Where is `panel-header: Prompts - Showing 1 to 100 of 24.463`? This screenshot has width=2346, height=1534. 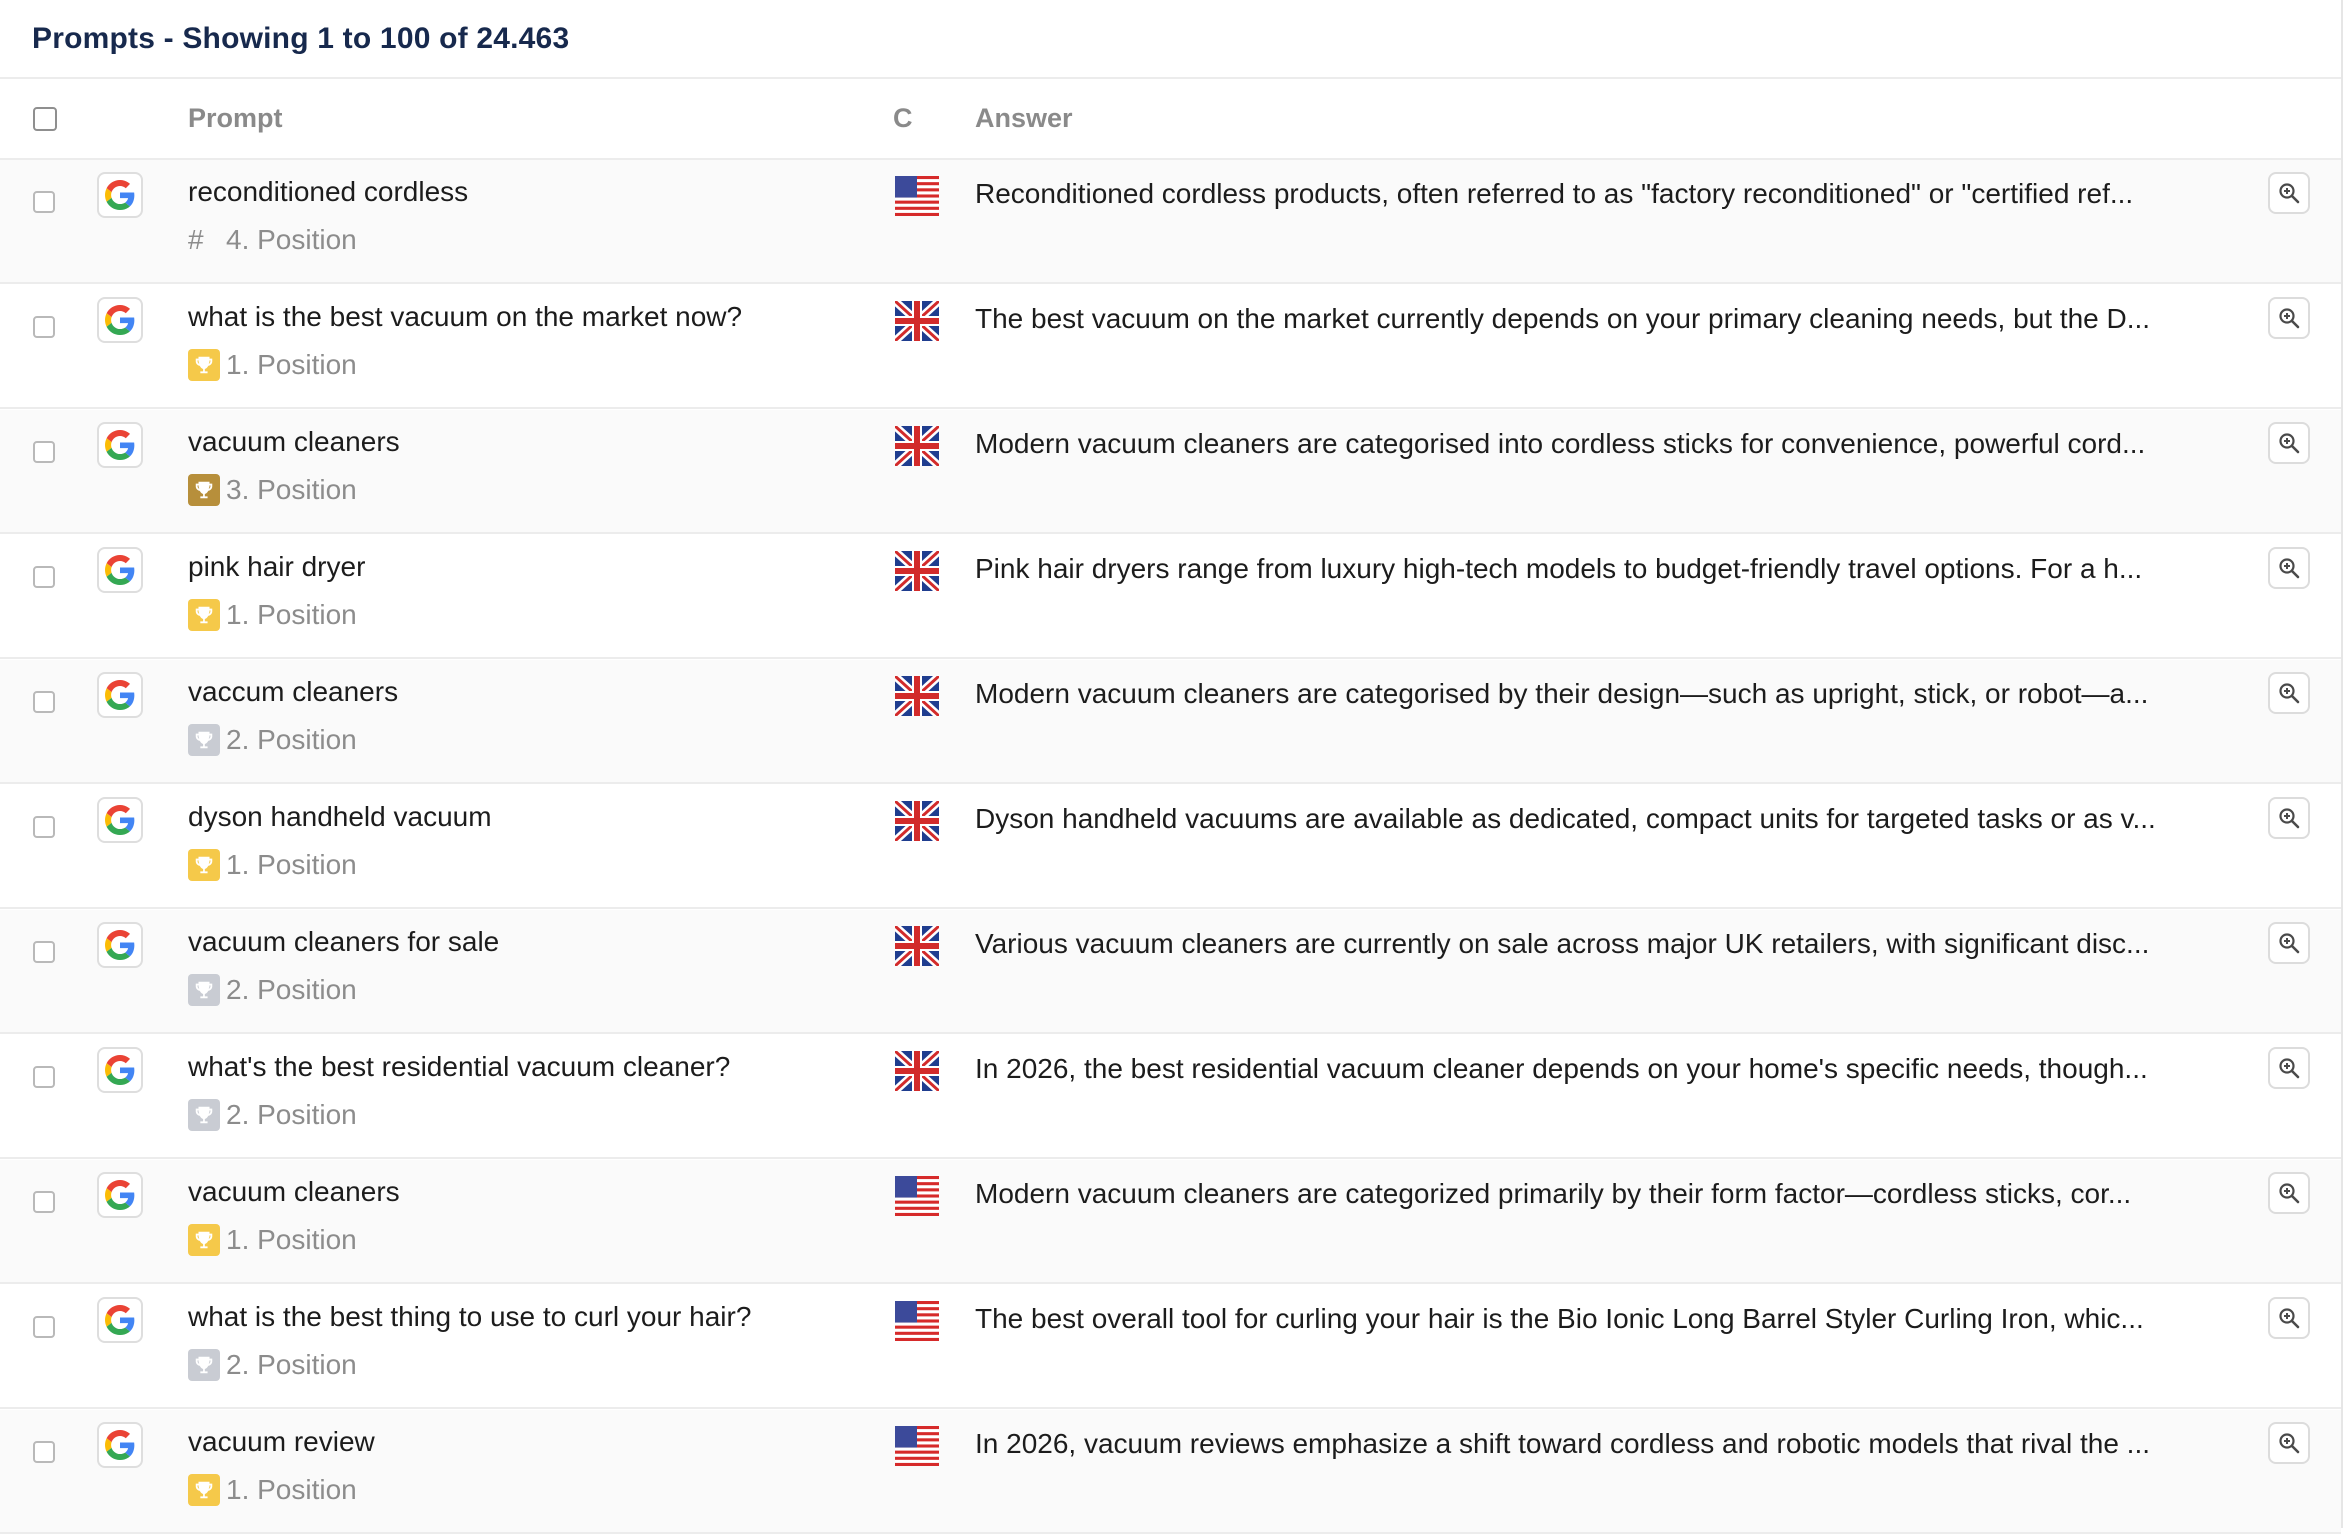 panel-header: Prompts - Showing 1 to 100 of 24.463 is located at coordinates (1170, 39).